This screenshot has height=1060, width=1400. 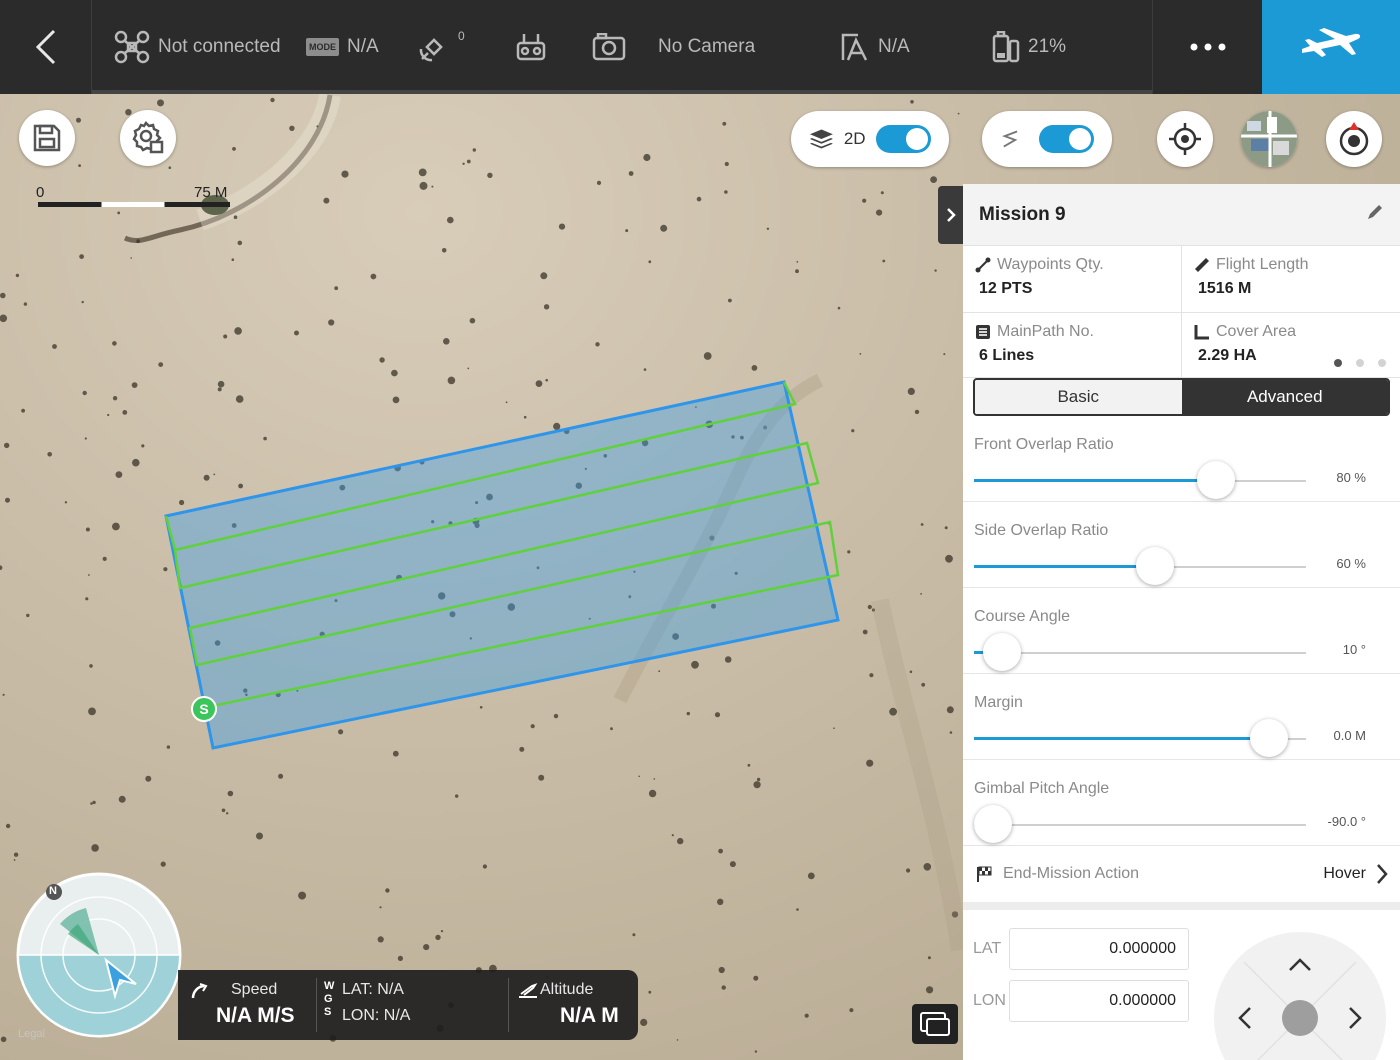 I want to click on stat-flight-length: Flight Length 1516 M, so click(x=1291, y=279).